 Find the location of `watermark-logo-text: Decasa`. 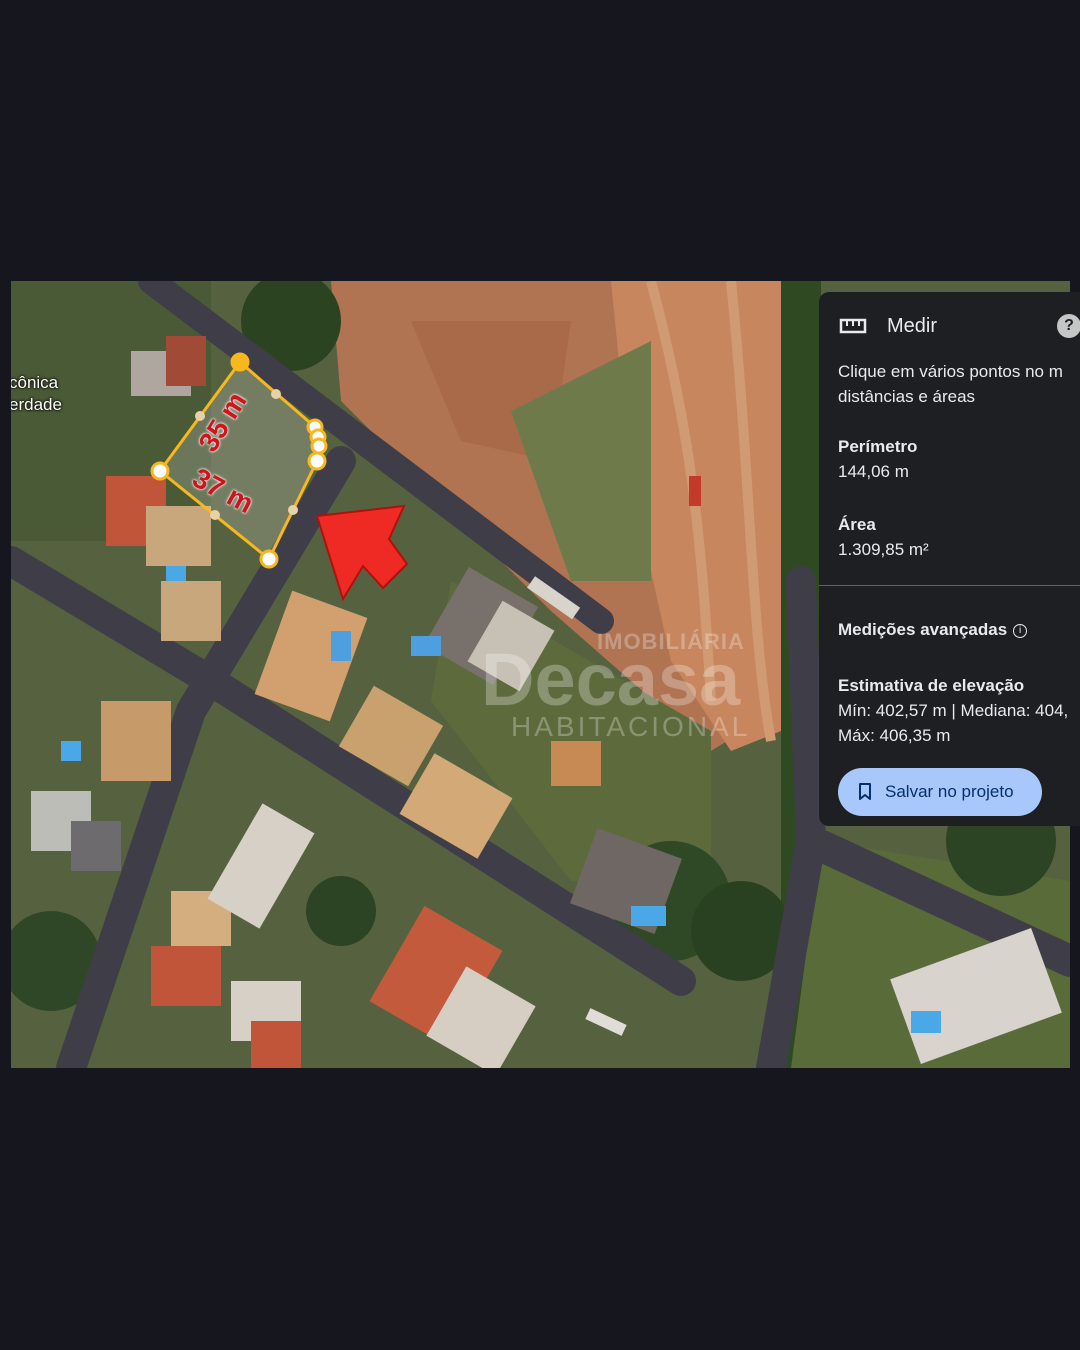

watermark-logo-text: Decasa is located at coordinates (611, 679).